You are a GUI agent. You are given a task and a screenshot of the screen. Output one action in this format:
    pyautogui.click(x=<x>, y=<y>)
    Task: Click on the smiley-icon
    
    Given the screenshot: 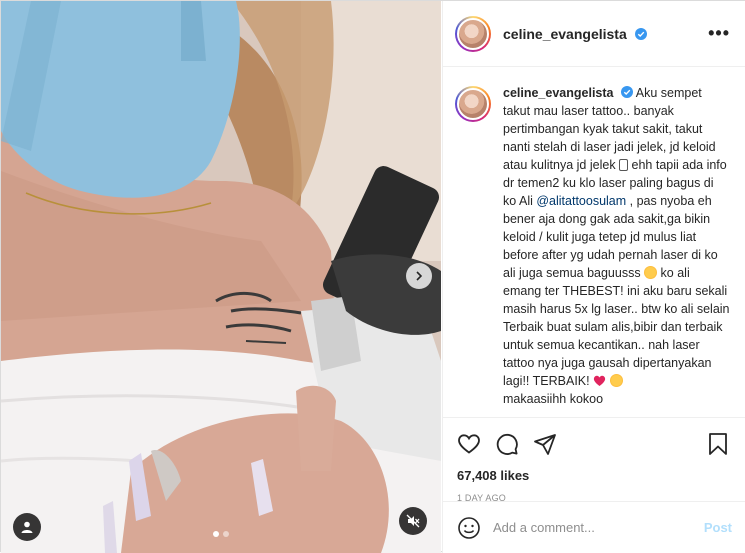 What is the action you would take?
    pyautogui.click(x=469, y=528)
    